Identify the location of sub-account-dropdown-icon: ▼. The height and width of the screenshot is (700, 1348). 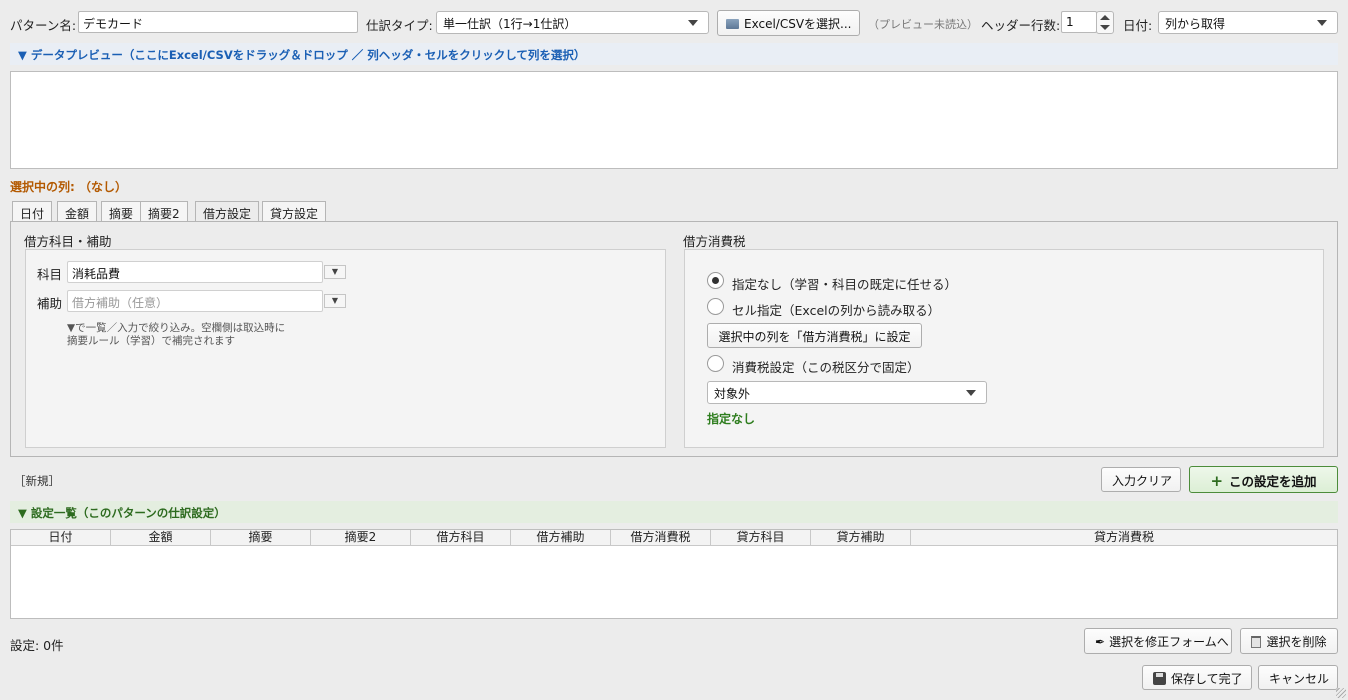
(335, 301).